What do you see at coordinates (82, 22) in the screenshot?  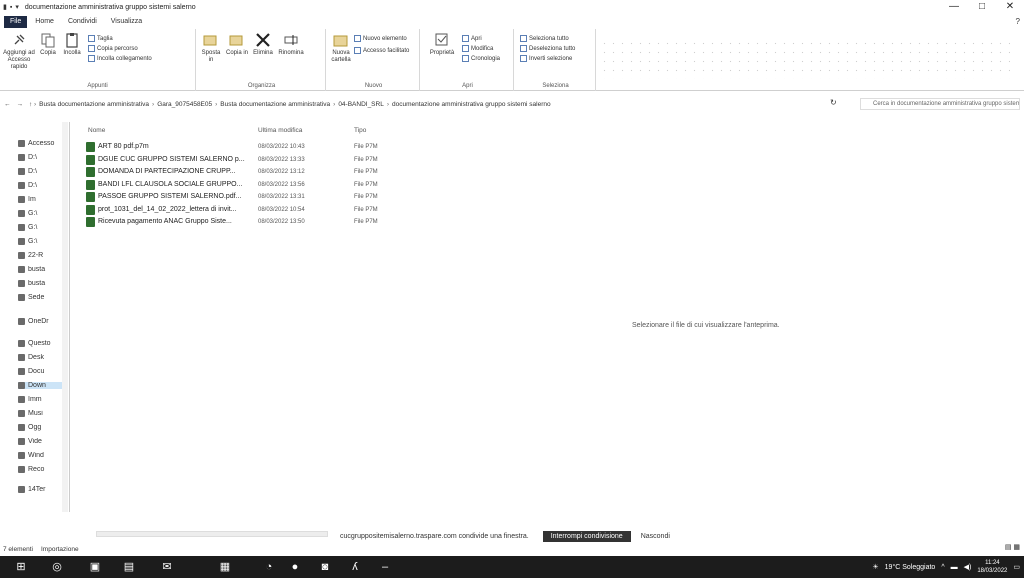 I see `tab-share: Condividi` at bounding box center [82, 22].